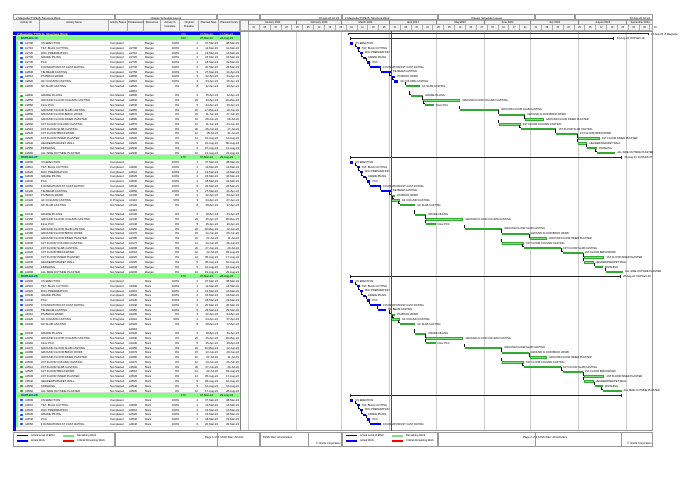  I want to click on task-cell-predecessors: A3420, A3410, so click(133, 326).